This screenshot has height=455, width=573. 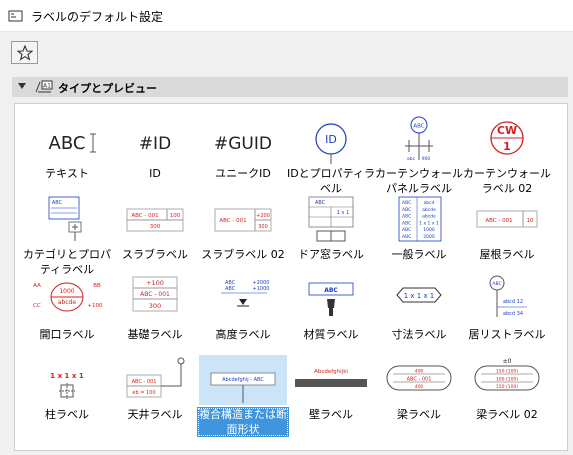 I want to click on label-type-name: 一般ラベル, so click(x=419, y=254).